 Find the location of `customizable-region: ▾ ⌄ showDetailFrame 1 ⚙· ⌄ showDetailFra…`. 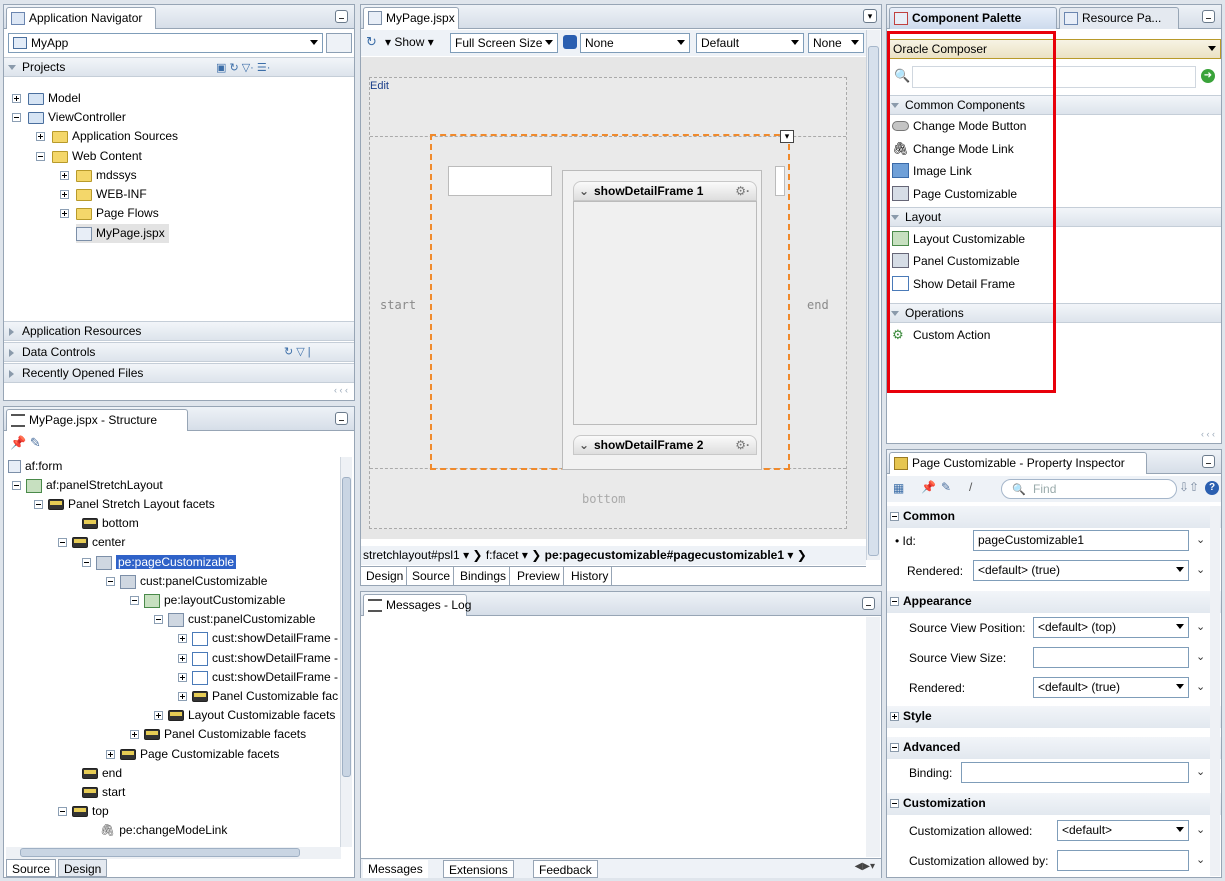

customizable-region: ▾ ⌄ showDetailFrame 1 ⚙· ⌄ showDetailFra… is located at coordinates (612, 300).